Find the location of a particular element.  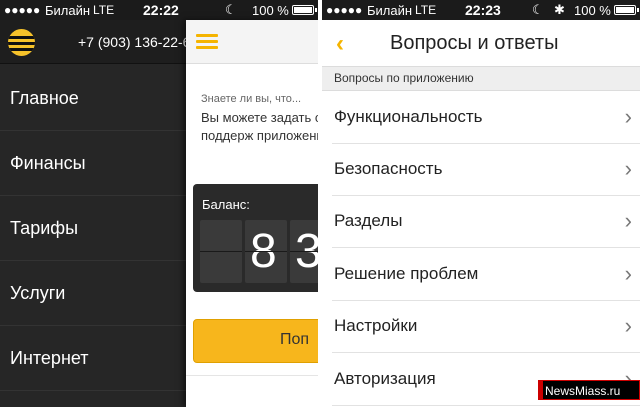

sidebar-item-label: Финансы is located at coordinates (48, 163).